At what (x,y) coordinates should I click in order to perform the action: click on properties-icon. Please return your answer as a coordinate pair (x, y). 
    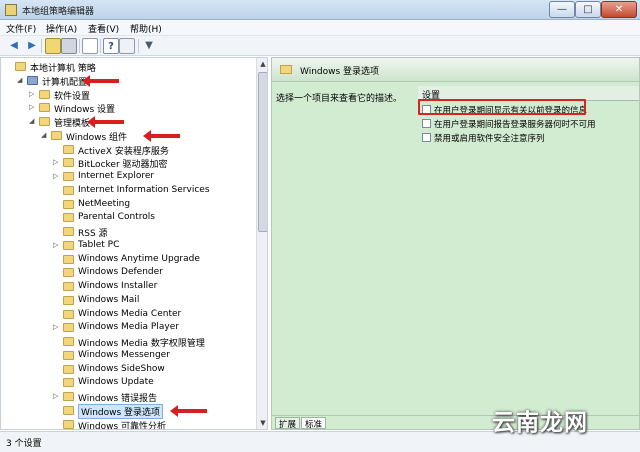
    Looking at the image, I should click on (127, 46).